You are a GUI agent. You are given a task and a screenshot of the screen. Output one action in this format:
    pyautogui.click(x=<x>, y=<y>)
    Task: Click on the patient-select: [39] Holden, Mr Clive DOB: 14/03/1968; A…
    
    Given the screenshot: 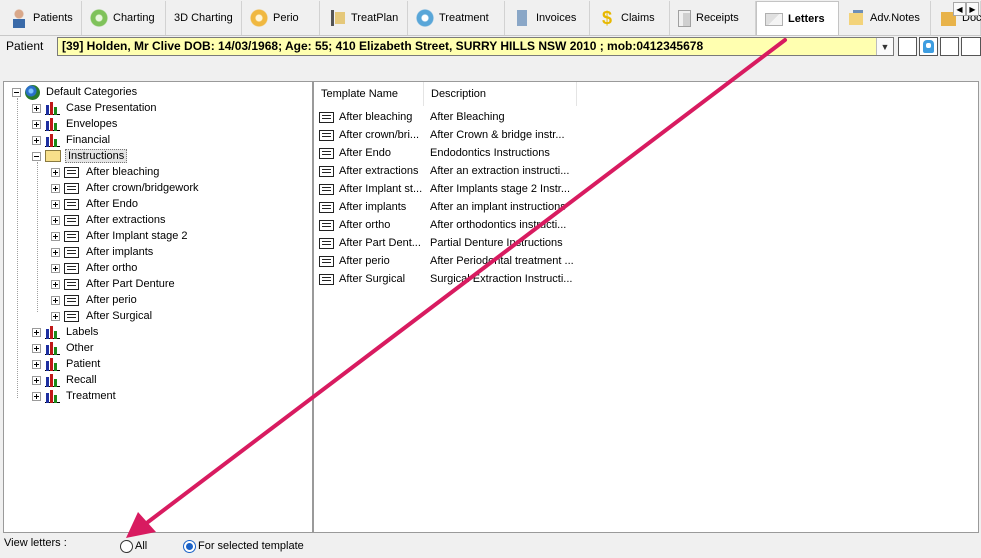 What is the action you would take?
    pyautogui.click(x=475, y=46)
    